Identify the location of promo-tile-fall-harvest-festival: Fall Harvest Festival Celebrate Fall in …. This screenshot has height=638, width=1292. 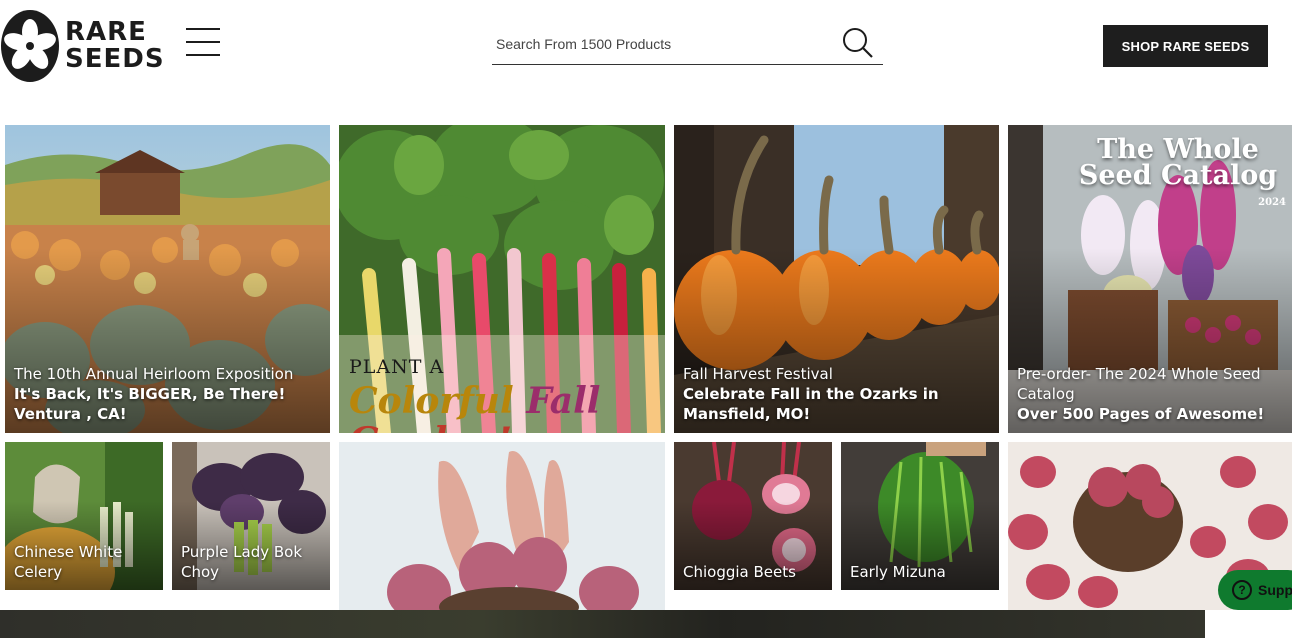
(836, 279).